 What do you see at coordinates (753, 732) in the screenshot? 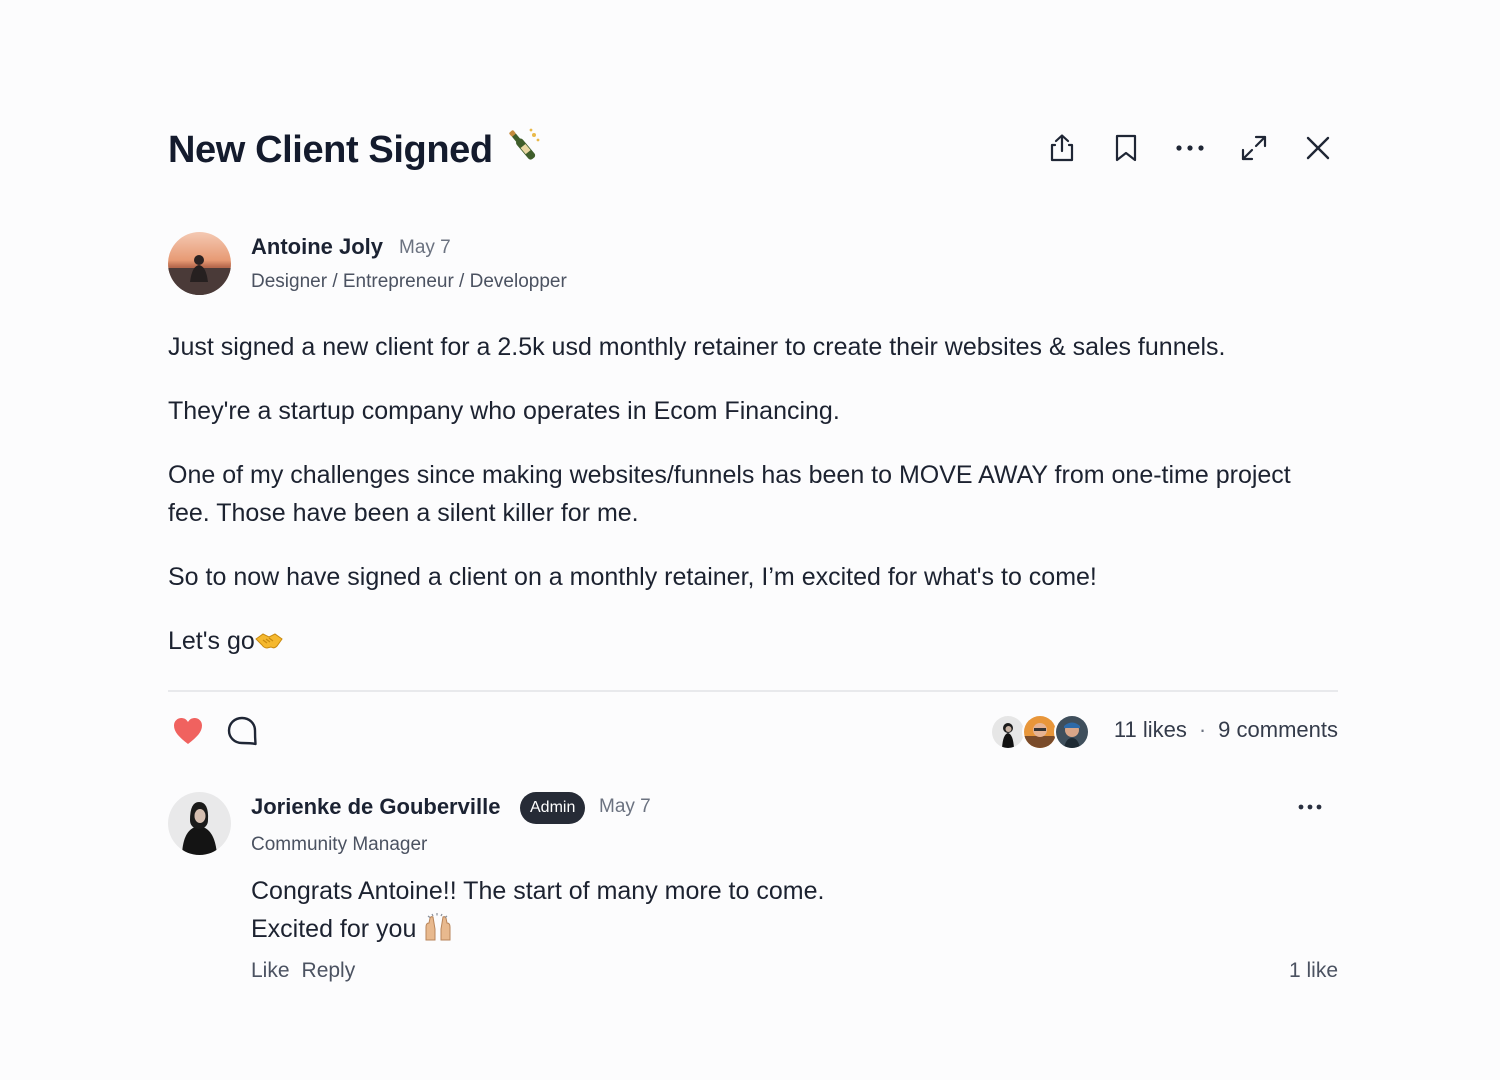
I see `post-actions: 11 likes · 9 comments` at bounding box center [753, 732].